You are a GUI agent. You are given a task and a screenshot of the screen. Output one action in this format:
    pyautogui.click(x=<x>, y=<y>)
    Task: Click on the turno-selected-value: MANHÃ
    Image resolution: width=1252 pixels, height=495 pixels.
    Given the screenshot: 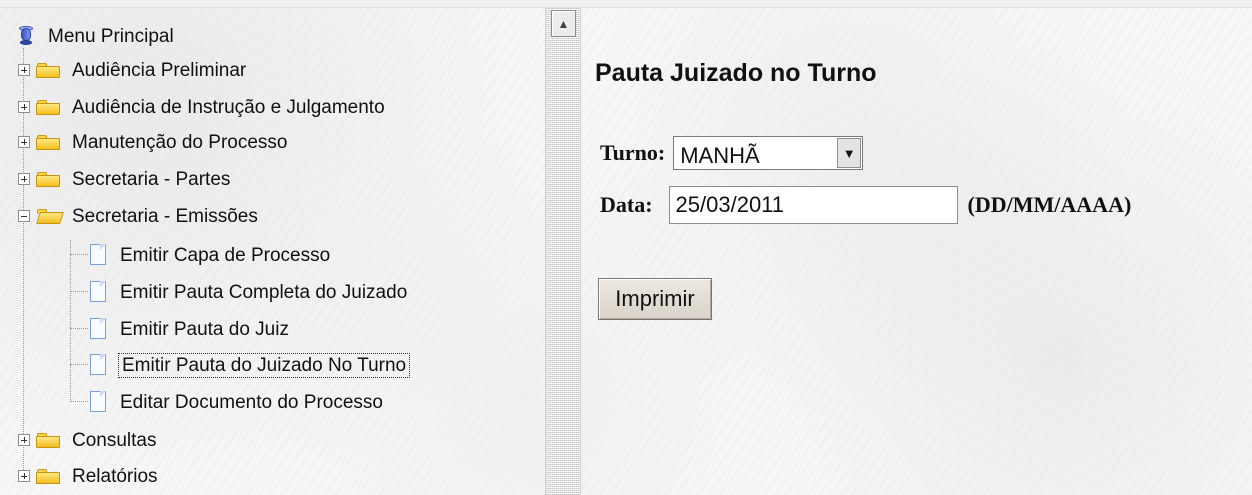 What is the action you would take?
    pyautogui.click(x=720, y=155)
    